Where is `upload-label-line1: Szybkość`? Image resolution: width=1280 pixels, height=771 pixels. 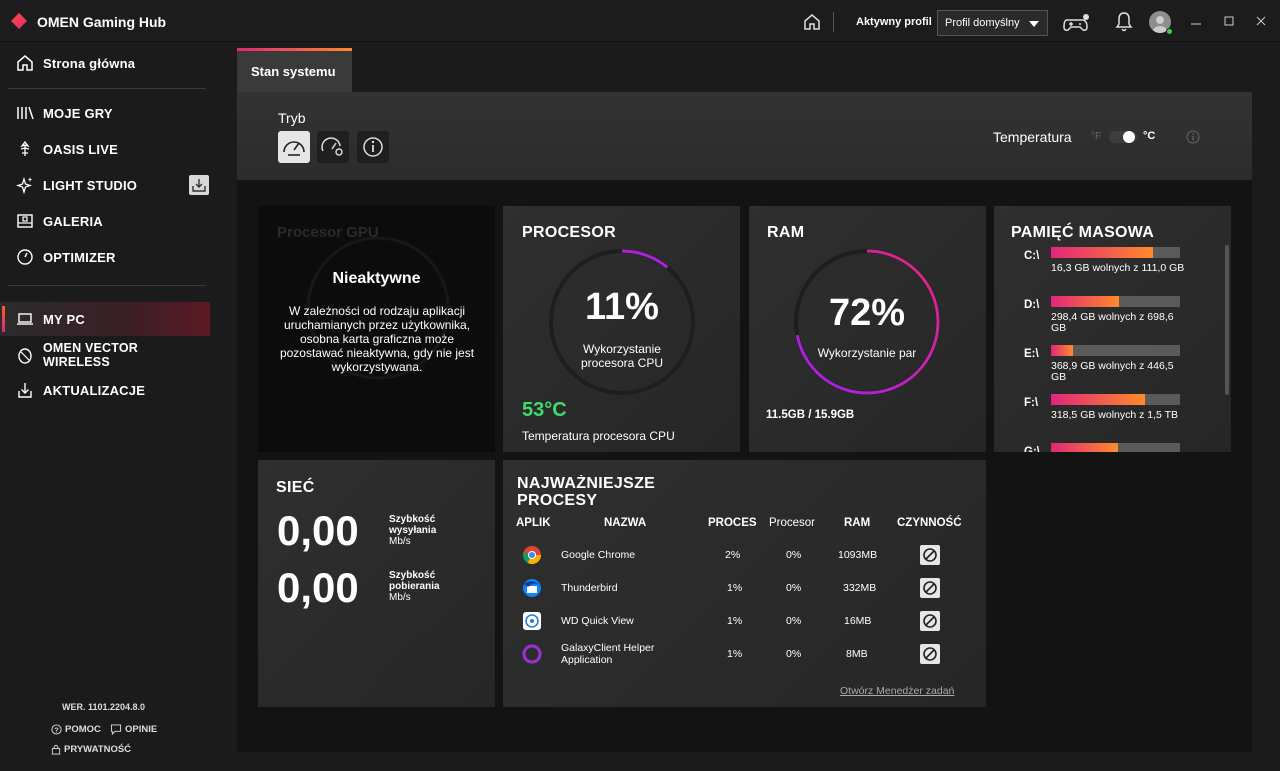
upload-label-line1: Szybkość is located at coordinates (412, 519).